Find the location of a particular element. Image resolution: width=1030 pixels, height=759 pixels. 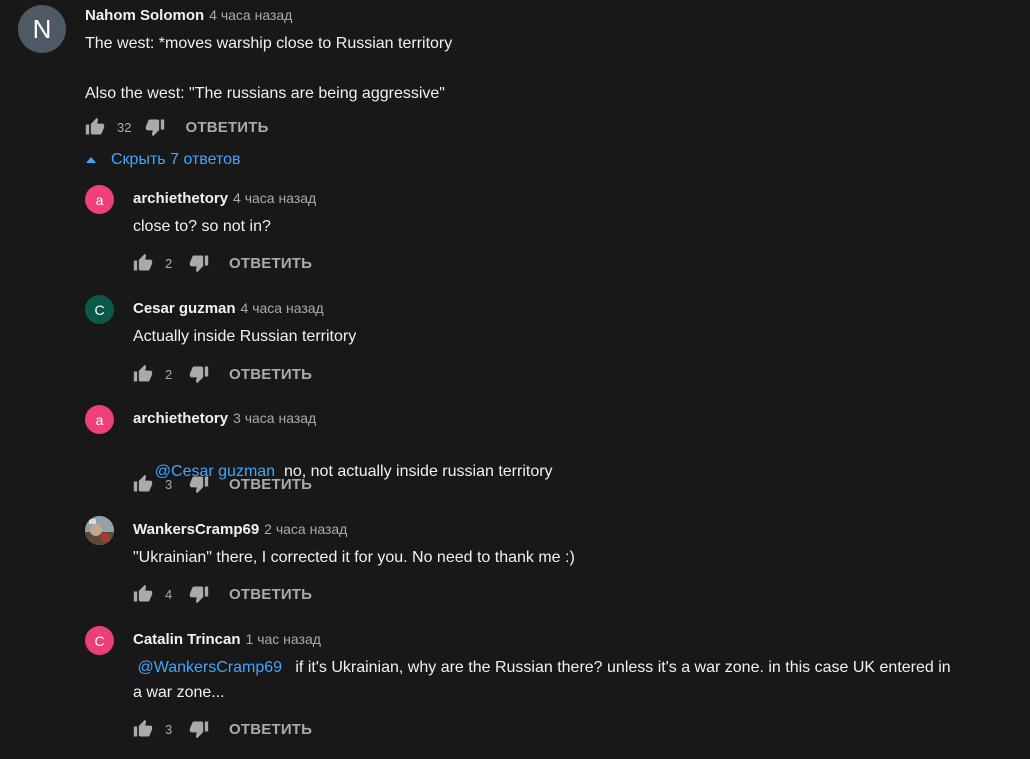

comment-actions: 32 ОТВЕТИТЬ is located at coordinates (177, 127).